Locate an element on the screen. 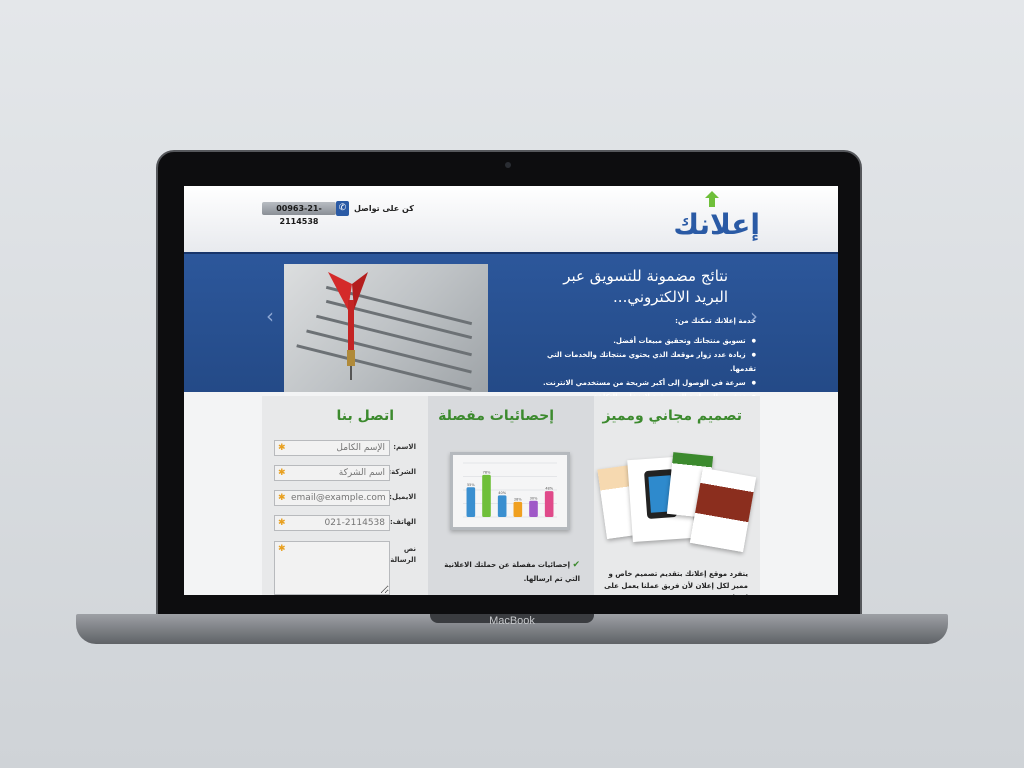 The width and height of the screenshot is (1024, 768). brochures-image is located at coordinates (677, 503).